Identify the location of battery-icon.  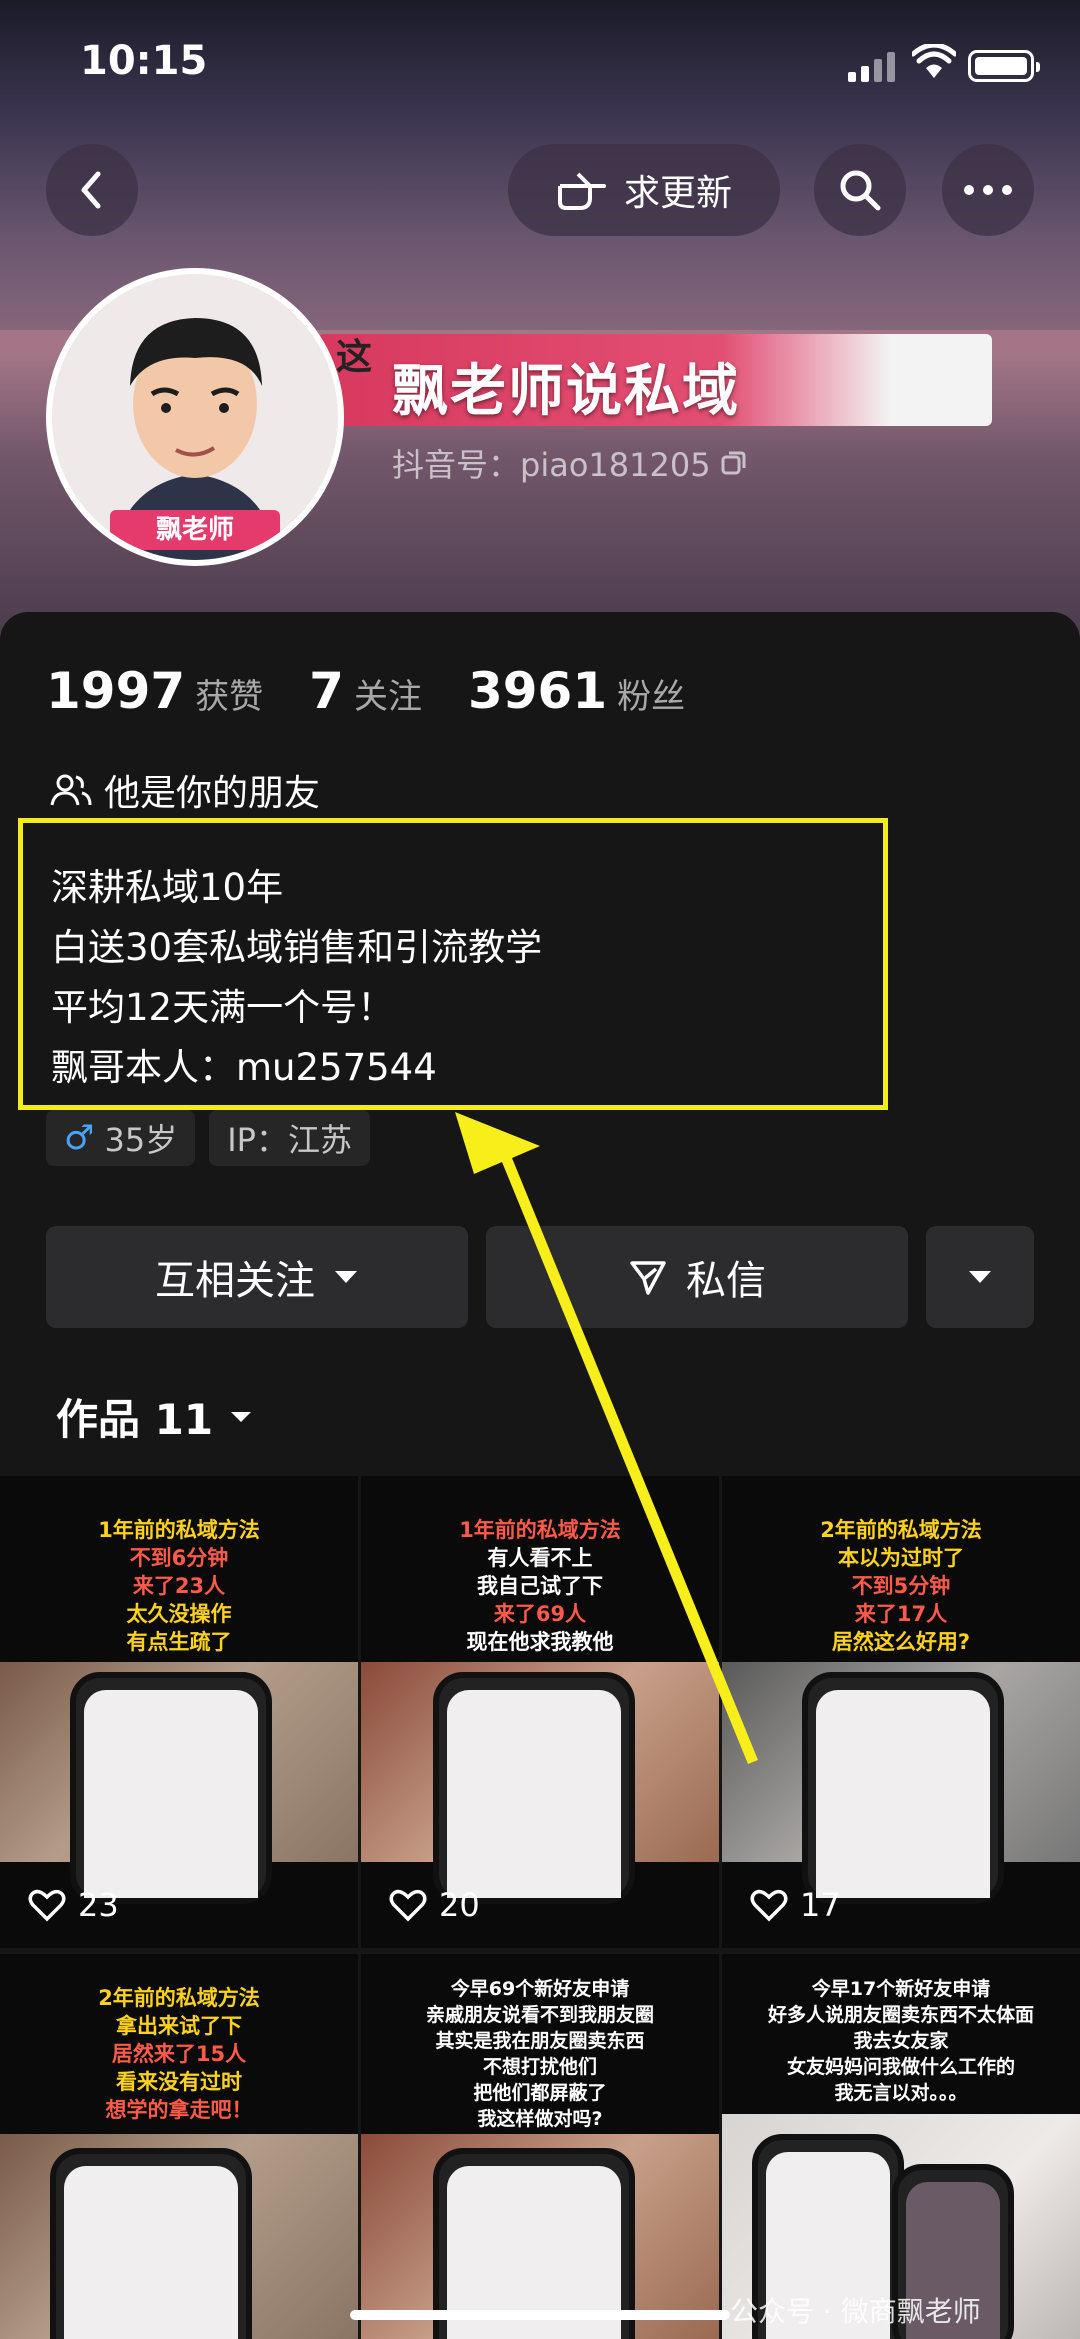
(1004, 66).